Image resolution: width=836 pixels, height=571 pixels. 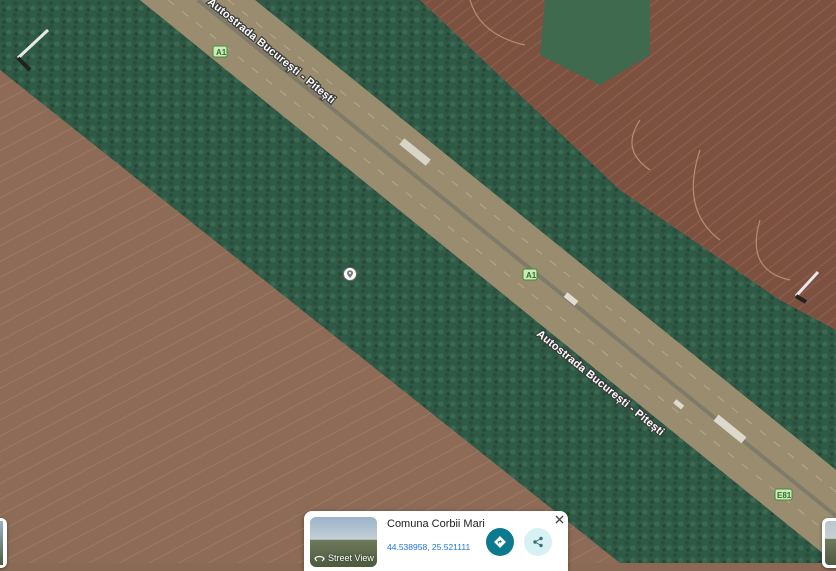 What do you see at coordinates (351, 558) in the screenshot?
I see `street-view-text: Street View` at bounding box center [351, 558].